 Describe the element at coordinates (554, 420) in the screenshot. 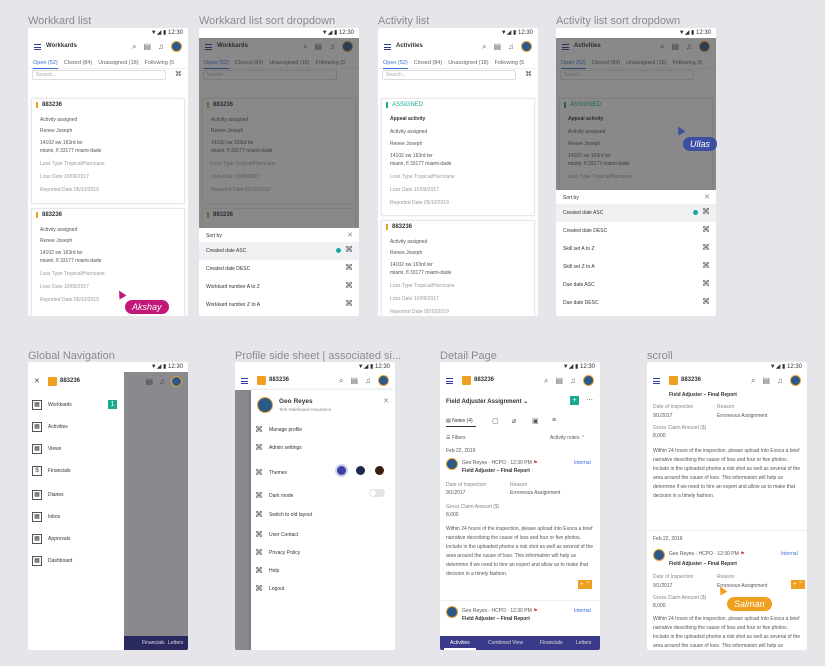

I see `list-icon: ≡` at that location.